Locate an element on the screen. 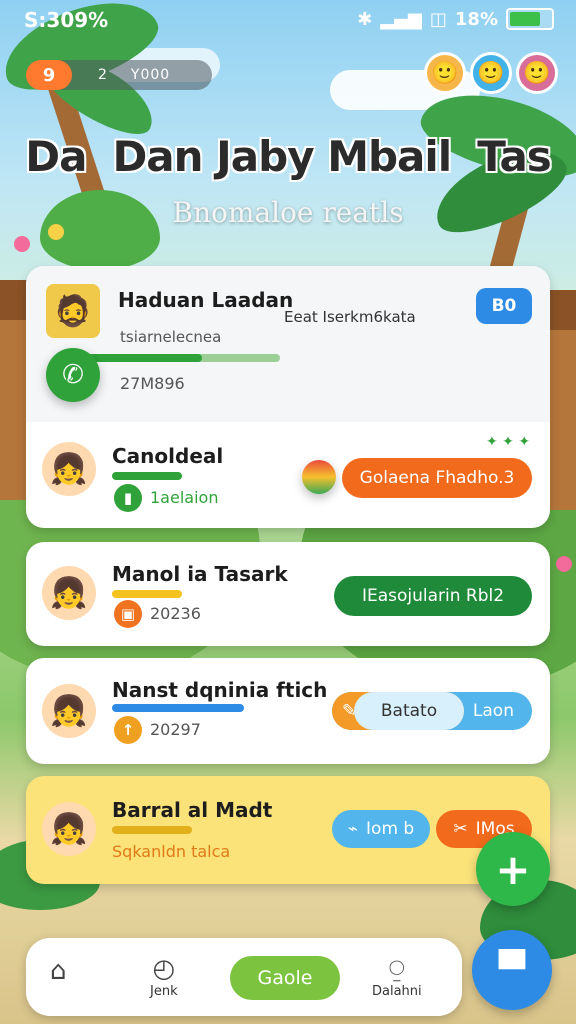 Image resolution: width=576 pixels, height=1024 pixels. scissors-icon: ✂ is located at coordinates (460, 829).